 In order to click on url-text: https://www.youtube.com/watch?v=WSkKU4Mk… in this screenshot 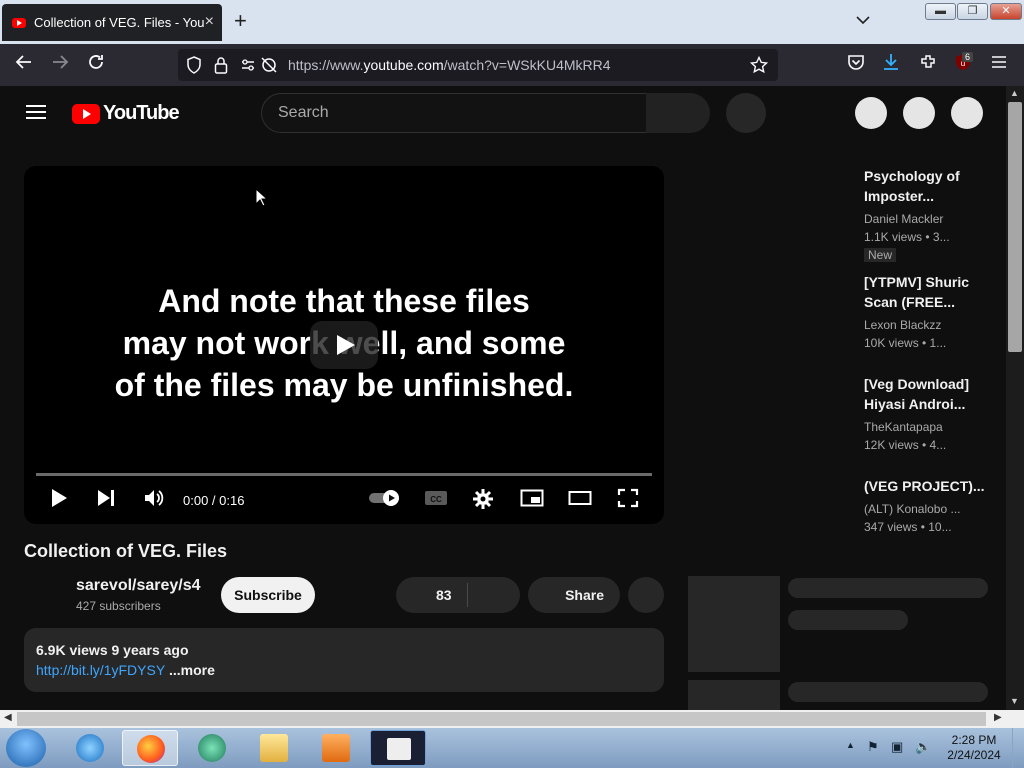, I will do `click(449, 65)`.